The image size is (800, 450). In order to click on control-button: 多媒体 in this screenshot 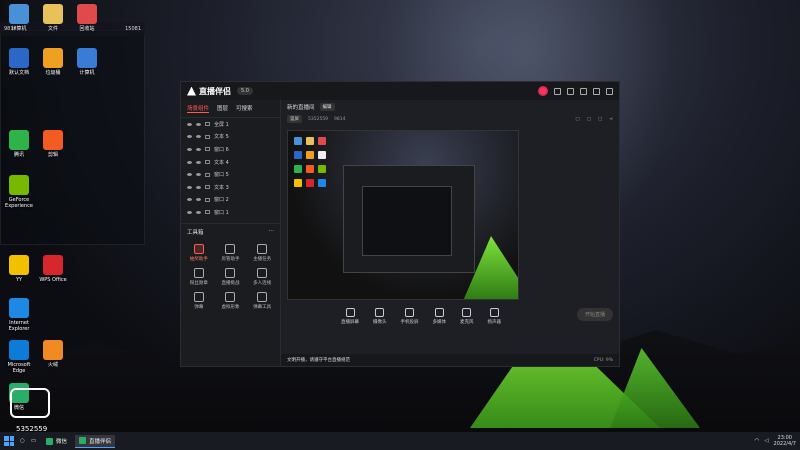, I will do `click(439, 316)`.